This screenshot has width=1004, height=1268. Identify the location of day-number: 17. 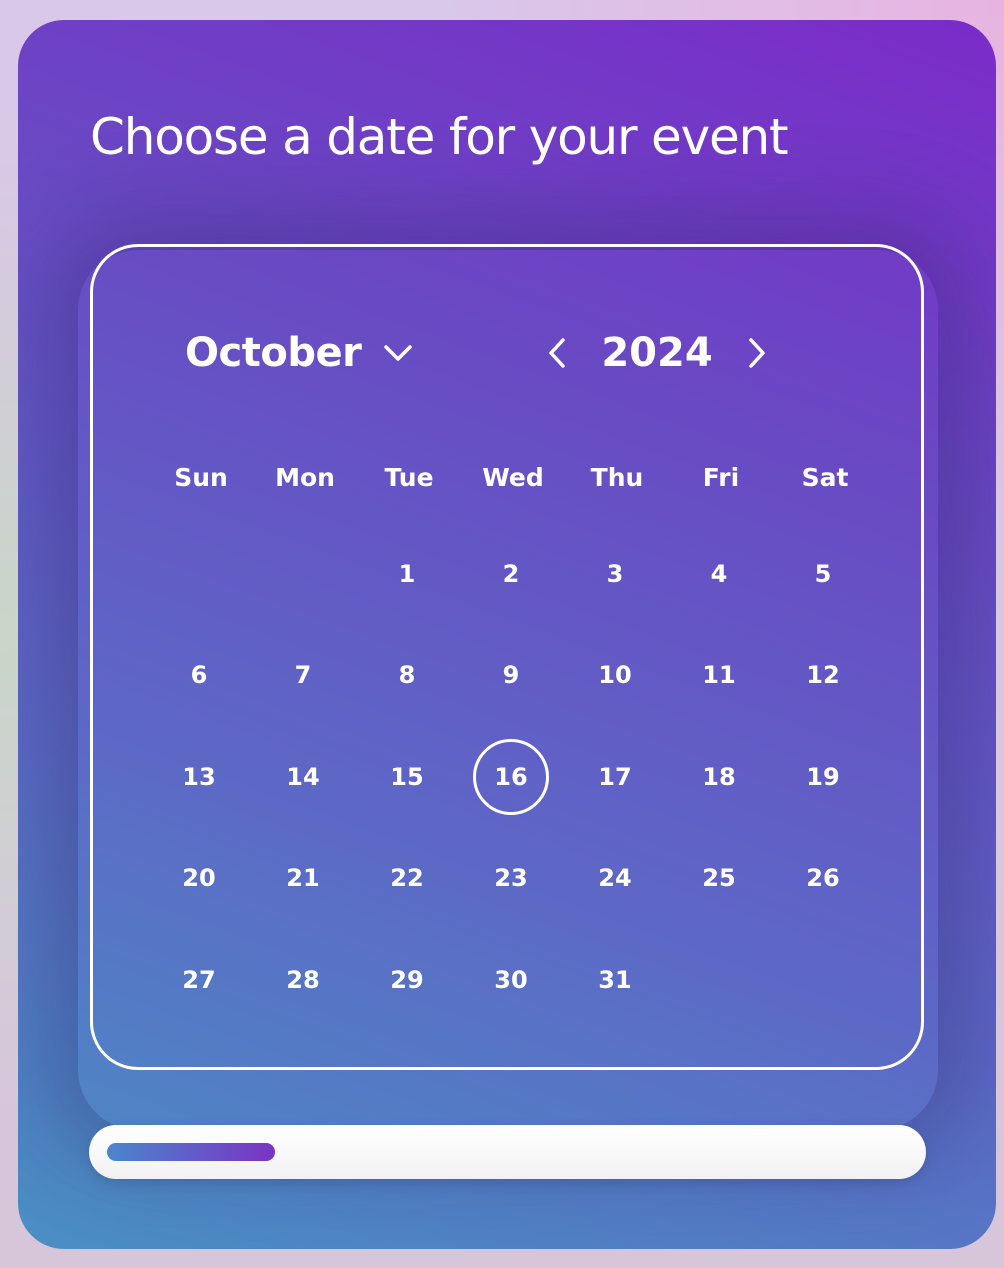
(615, 776).